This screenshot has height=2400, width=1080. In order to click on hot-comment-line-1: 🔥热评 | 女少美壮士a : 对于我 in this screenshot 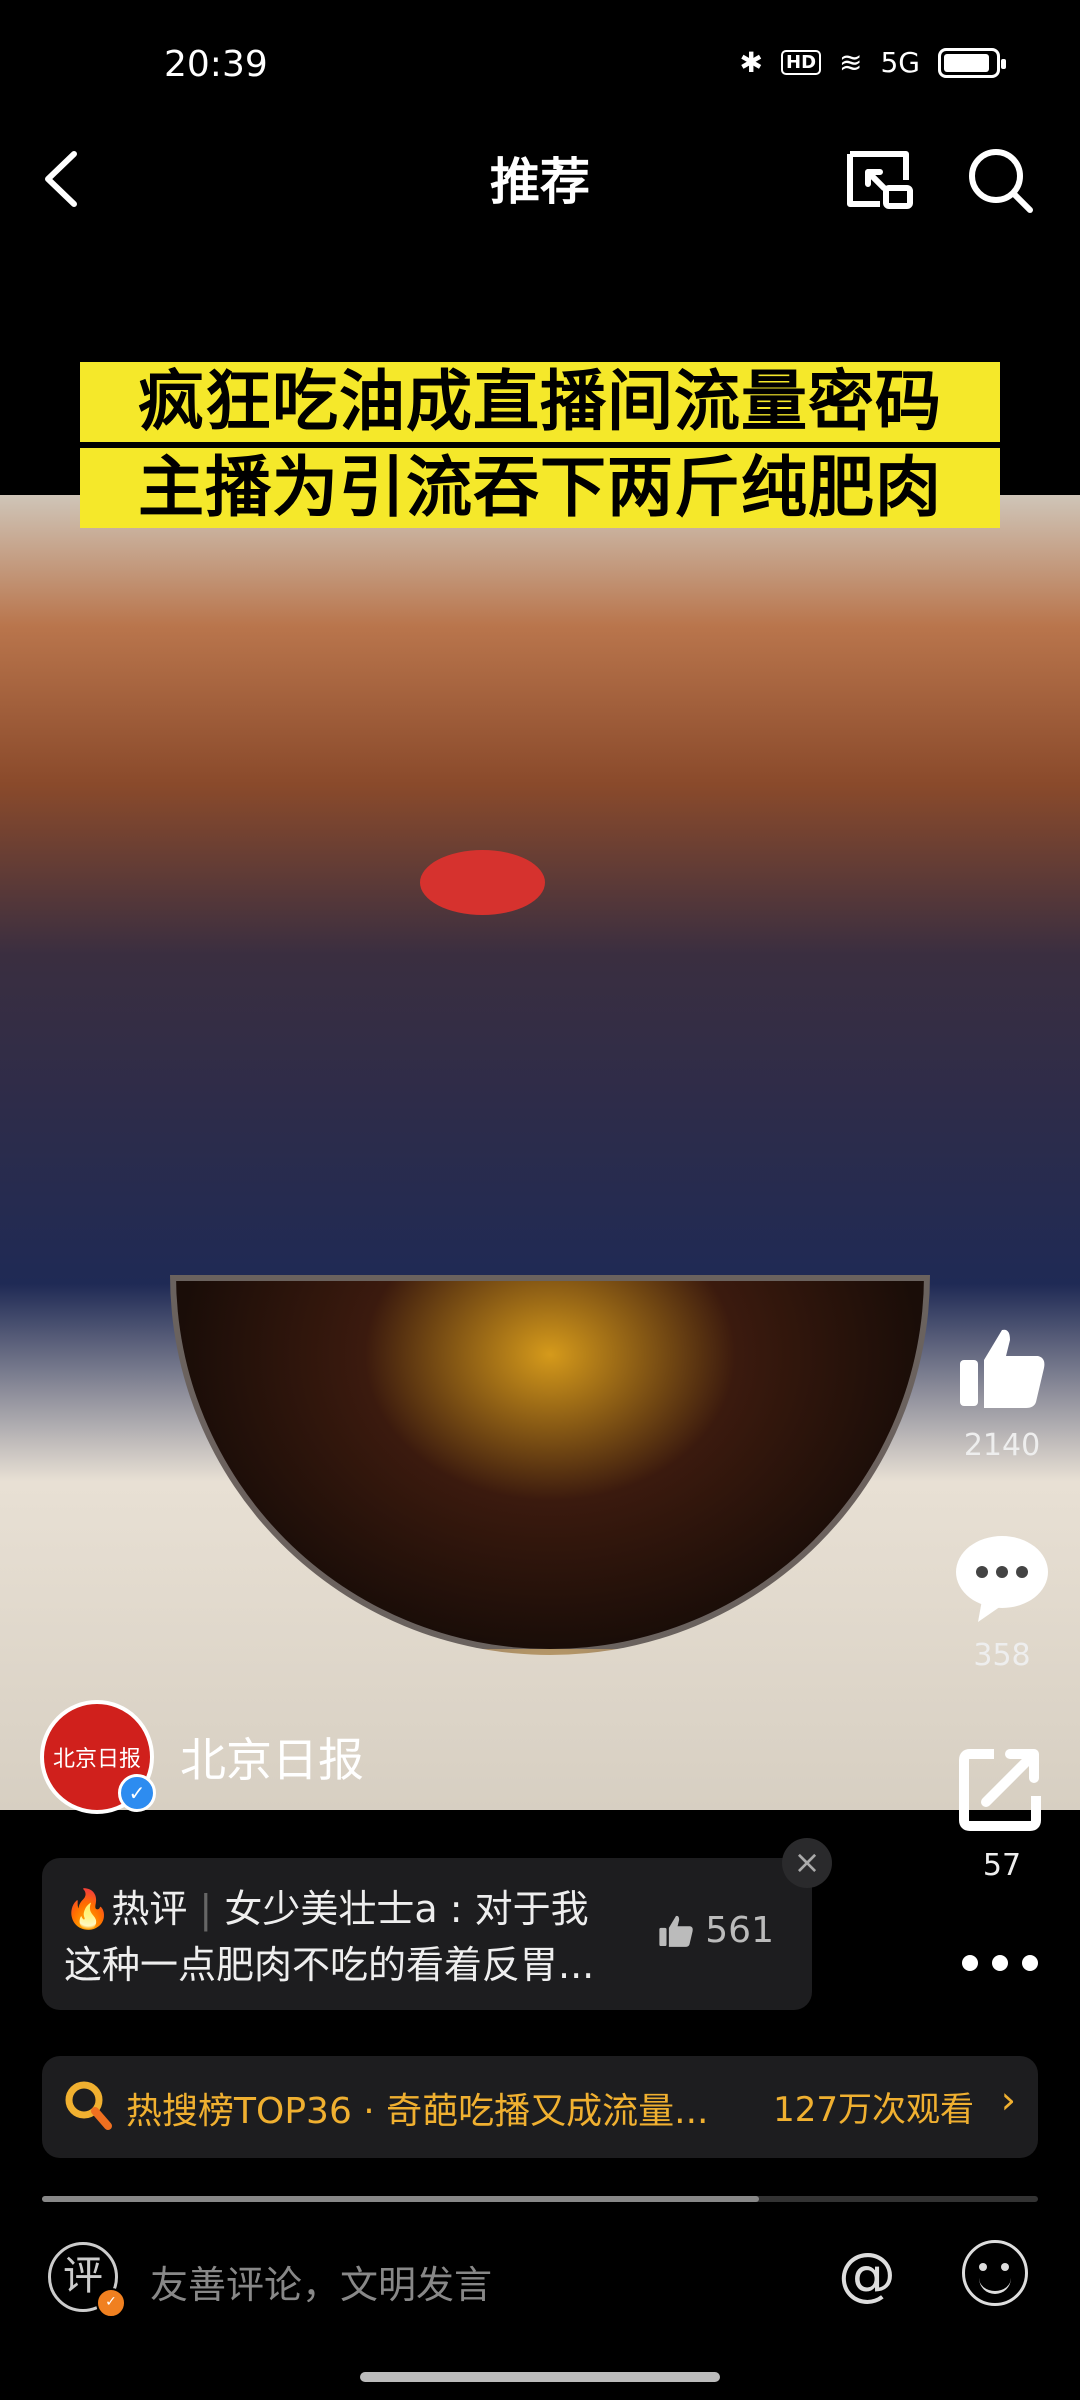, I will do `click(326, 1909)`.